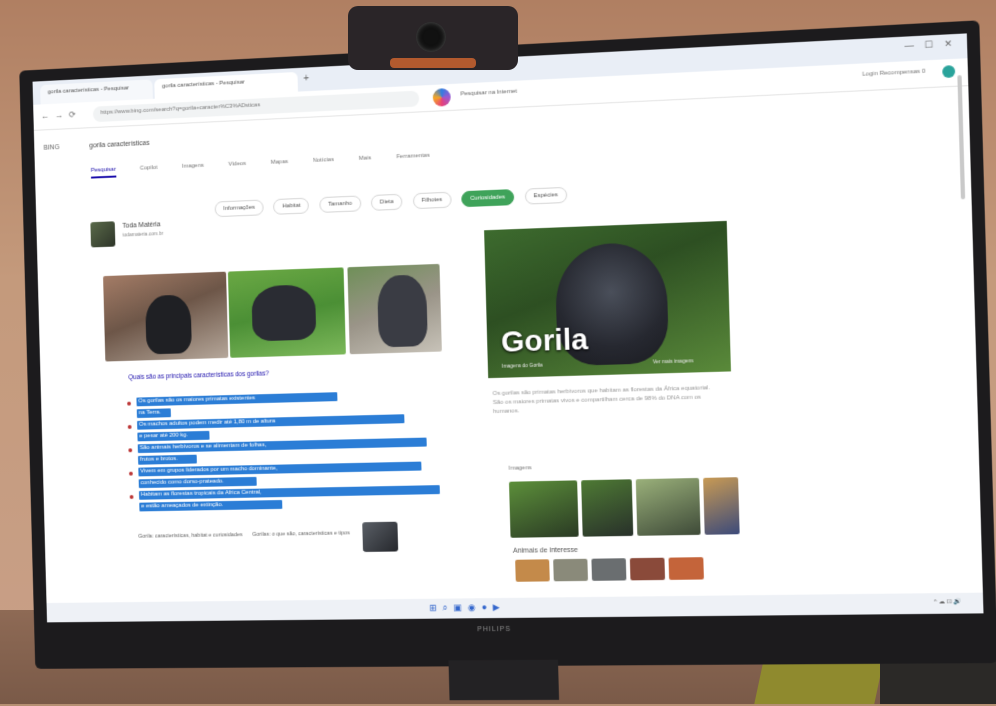 The image size is (996, 706). I want to click on webcam, so click(433, 38).